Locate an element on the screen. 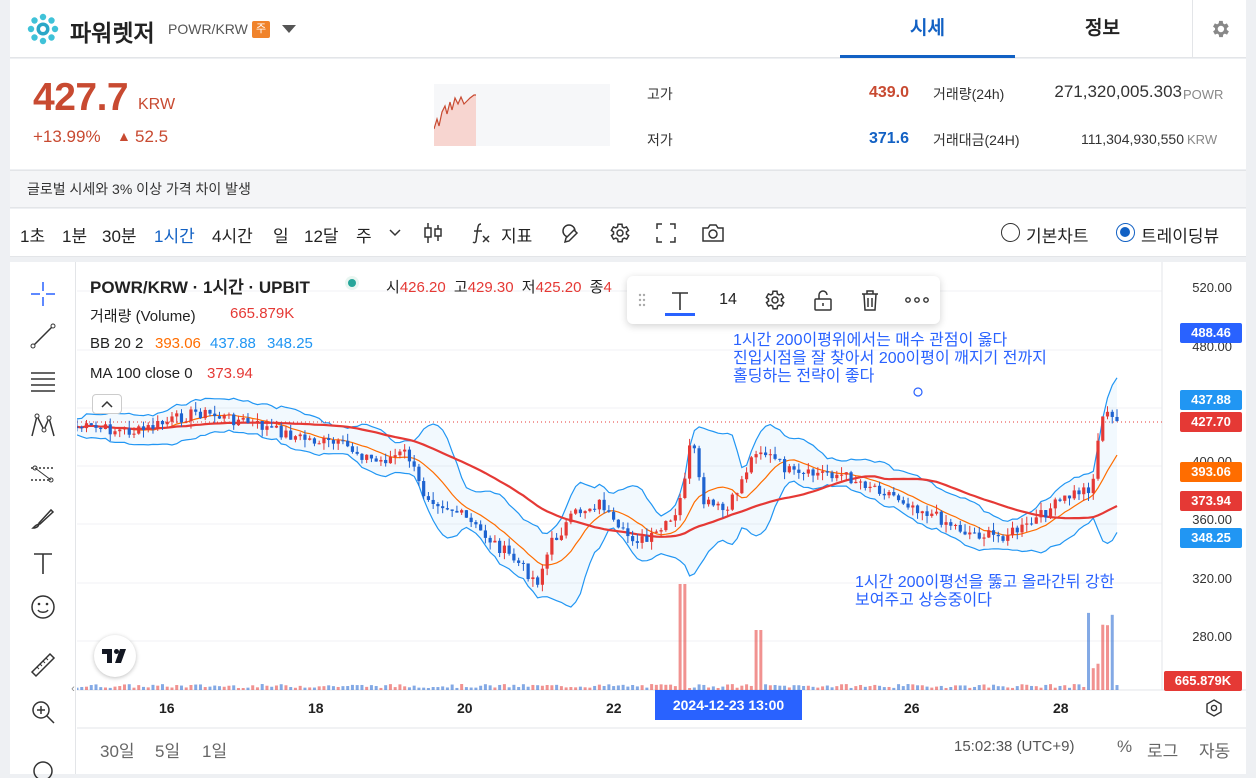  trendline-tool is located at coordinates (43, 336).